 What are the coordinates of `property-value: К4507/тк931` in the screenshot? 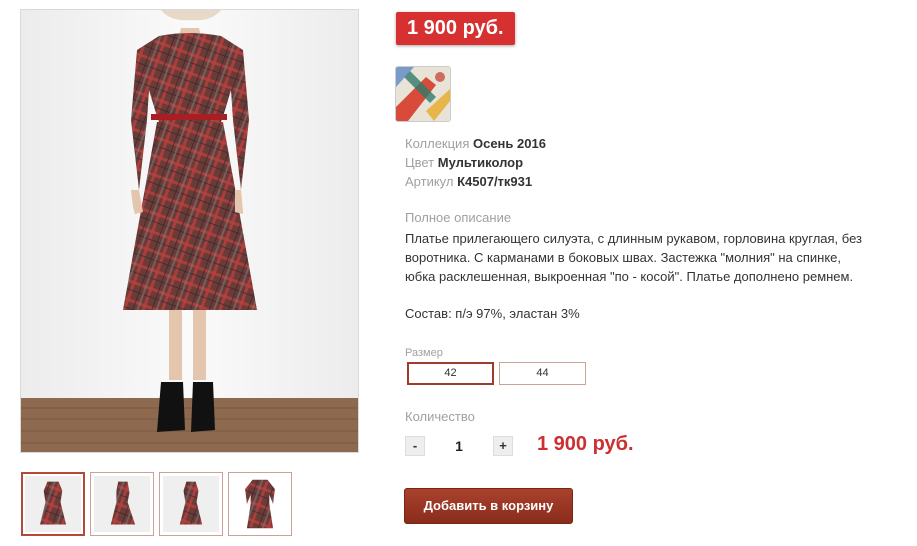 It's located at (495, 181).